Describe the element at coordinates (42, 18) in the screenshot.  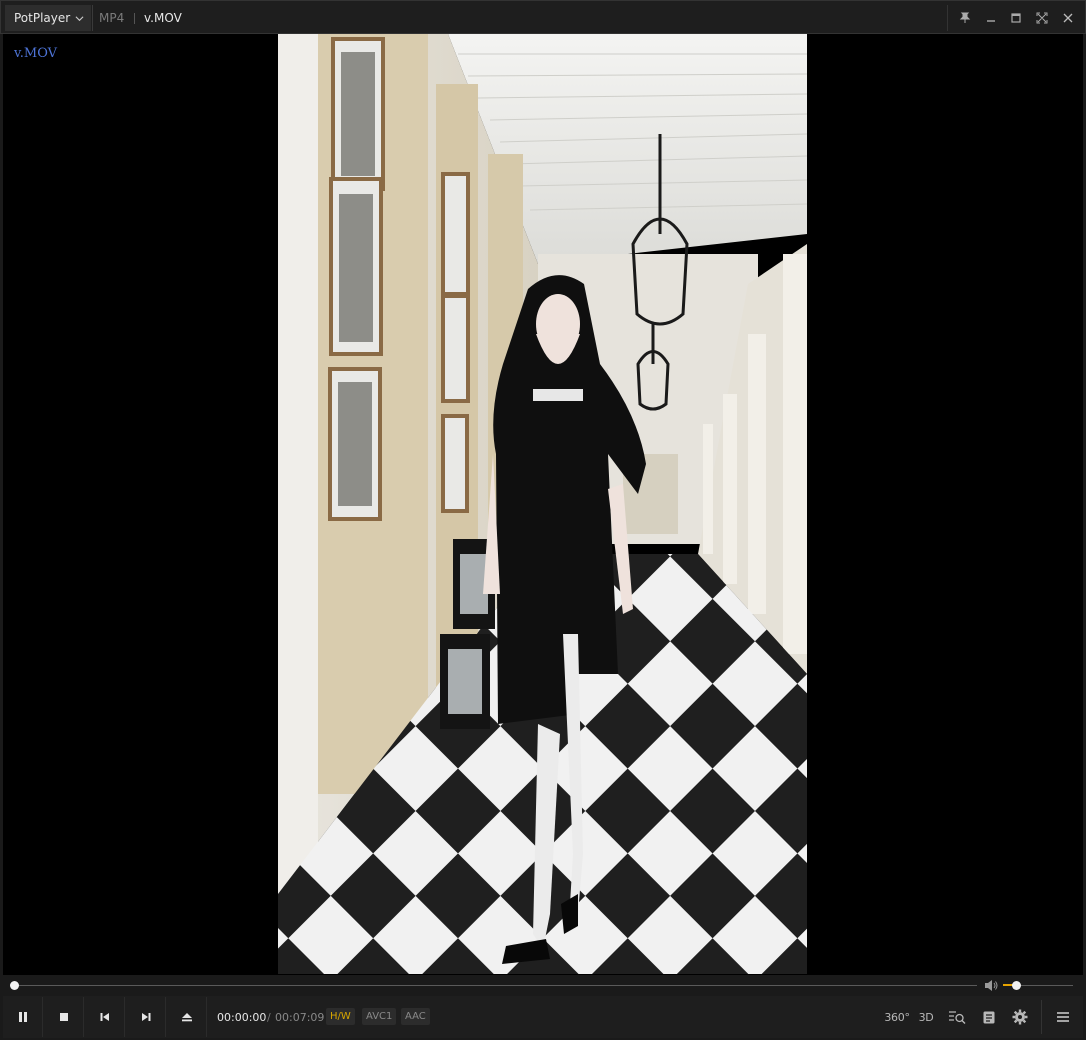
I see `app-name: PotPlayer` at that location.